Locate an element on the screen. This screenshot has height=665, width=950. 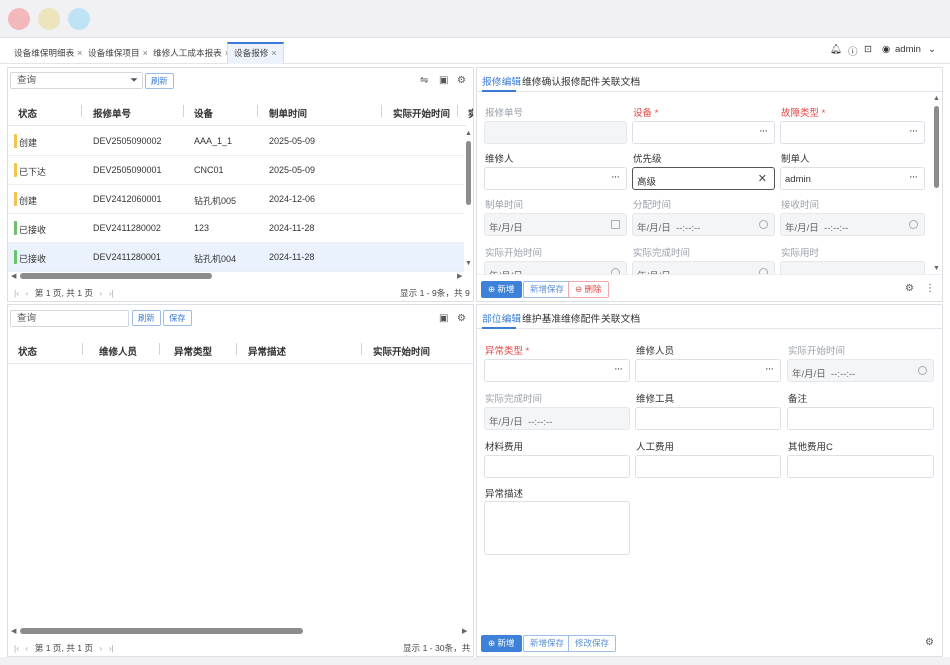
tab-maintenance-items: 设备维保项目 × is located at coordinates (118, 53).